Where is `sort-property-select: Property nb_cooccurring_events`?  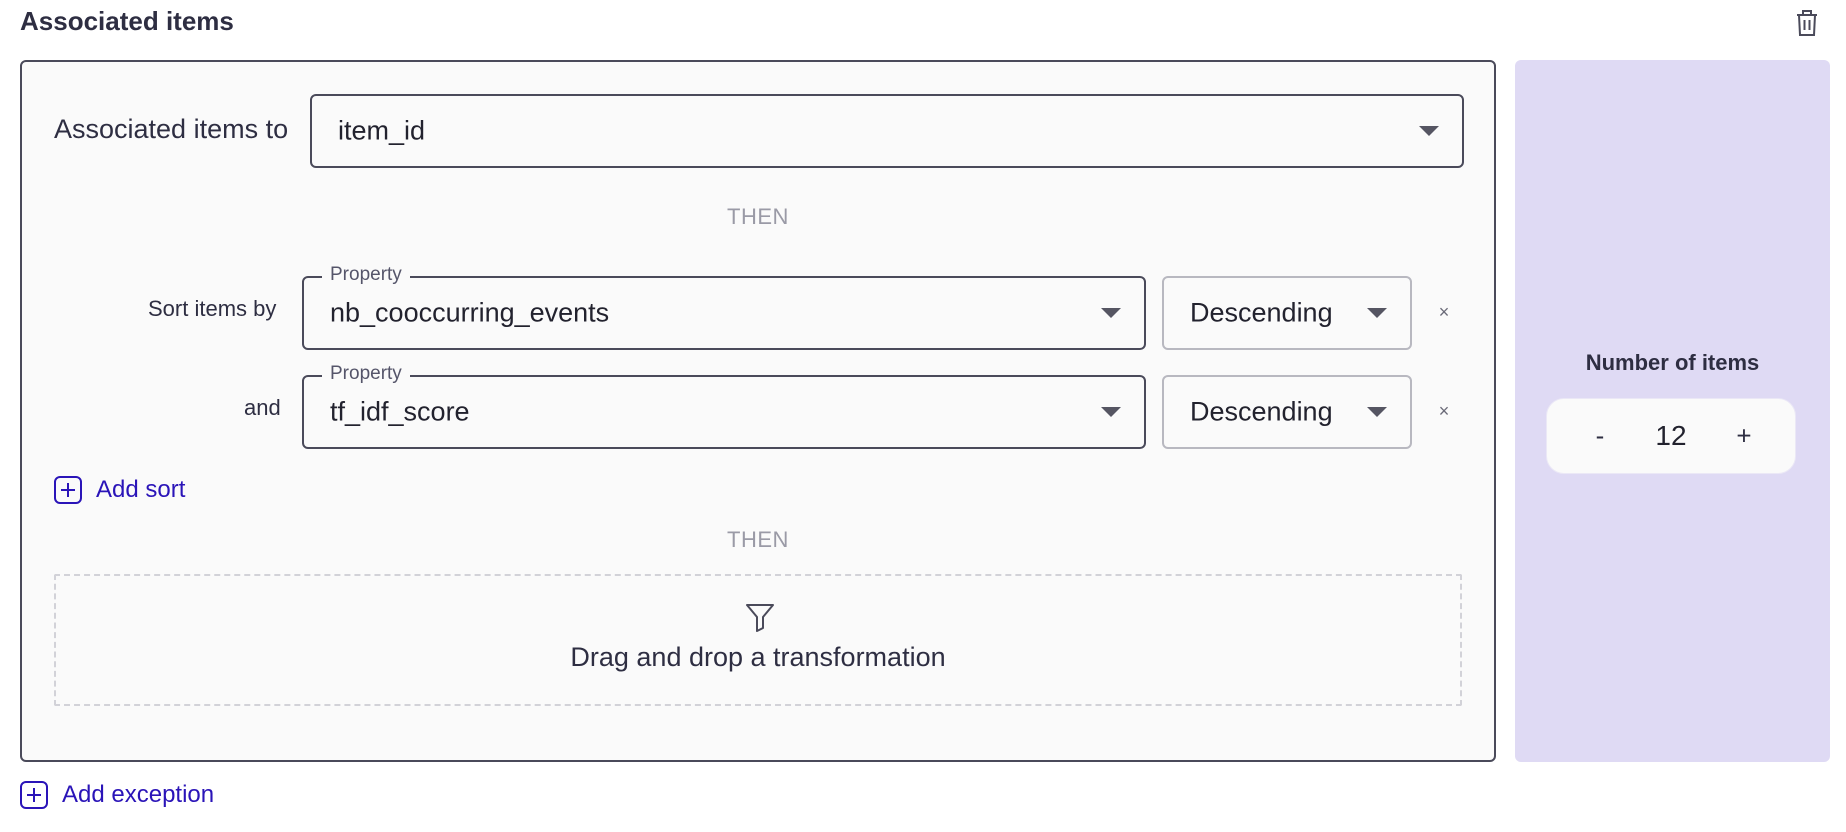
sort-property-select: Property nb_cooccurring_events is located at coordinates (724, 307).